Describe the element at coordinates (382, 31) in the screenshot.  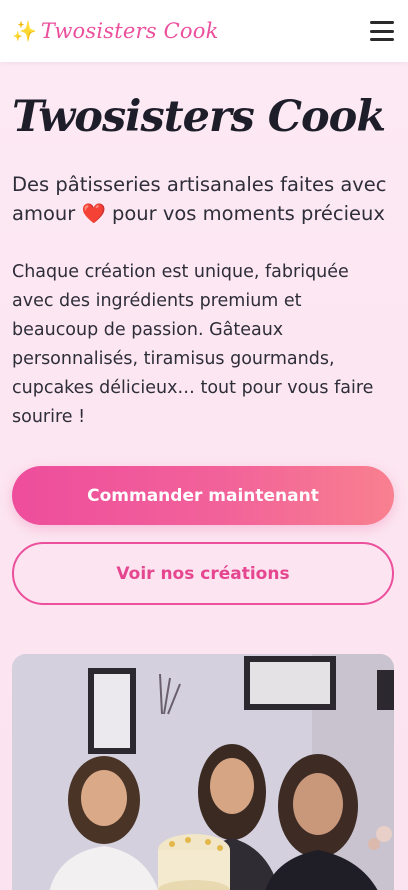
I see `hamburger-menu-icon` at that location.